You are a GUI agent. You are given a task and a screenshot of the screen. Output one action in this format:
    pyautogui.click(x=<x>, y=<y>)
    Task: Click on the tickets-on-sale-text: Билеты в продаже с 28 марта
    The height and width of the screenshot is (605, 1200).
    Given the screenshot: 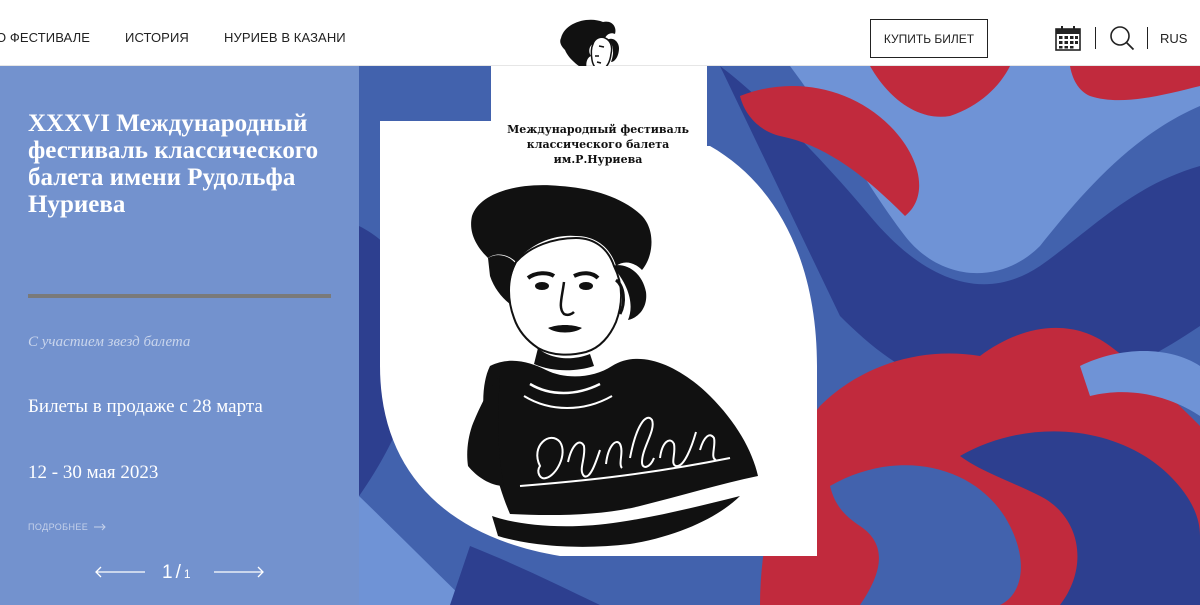 What is the action you would take?
    pyautogui.click(x=145, y=406)
    